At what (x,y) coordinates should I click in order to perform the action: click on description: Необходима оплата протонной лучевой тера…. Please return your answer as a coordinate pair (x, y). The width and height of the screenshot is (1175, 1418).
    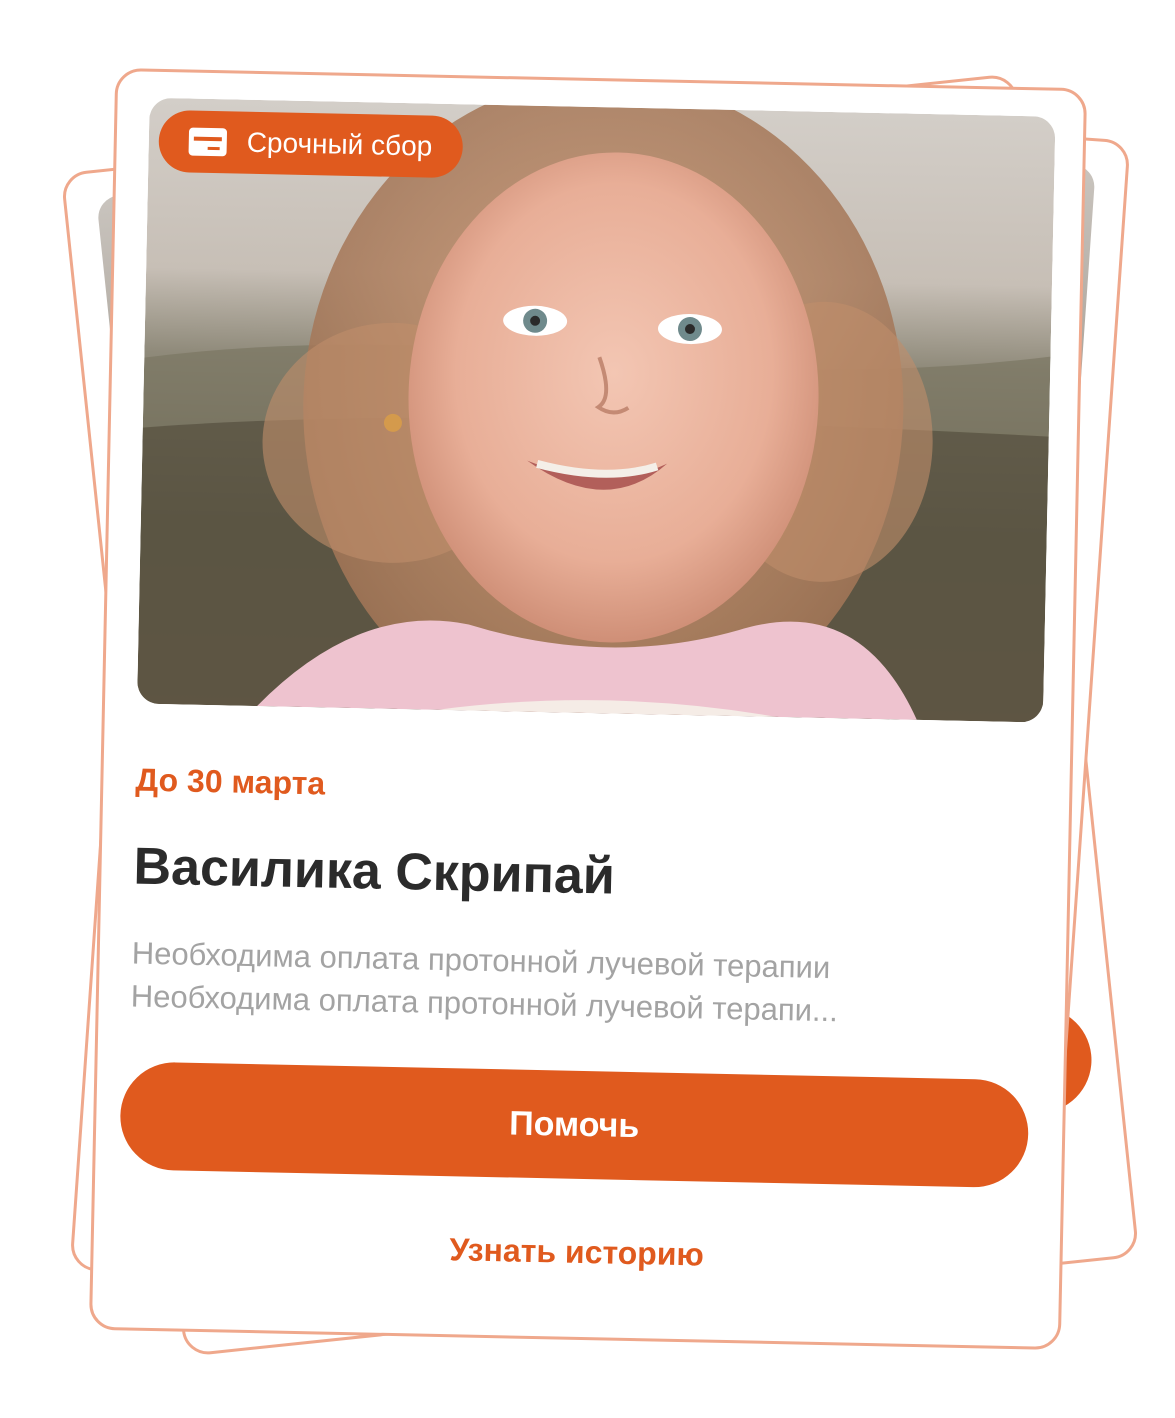
    Looking at the image, I should click on (586, 984).